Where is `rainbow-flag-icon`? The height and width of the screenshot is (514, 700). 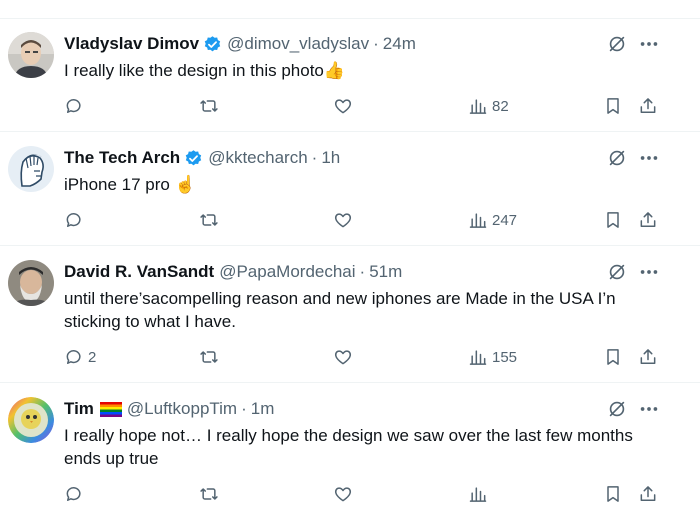 rainbow-flag-icon is located at coordinates (110, 409).